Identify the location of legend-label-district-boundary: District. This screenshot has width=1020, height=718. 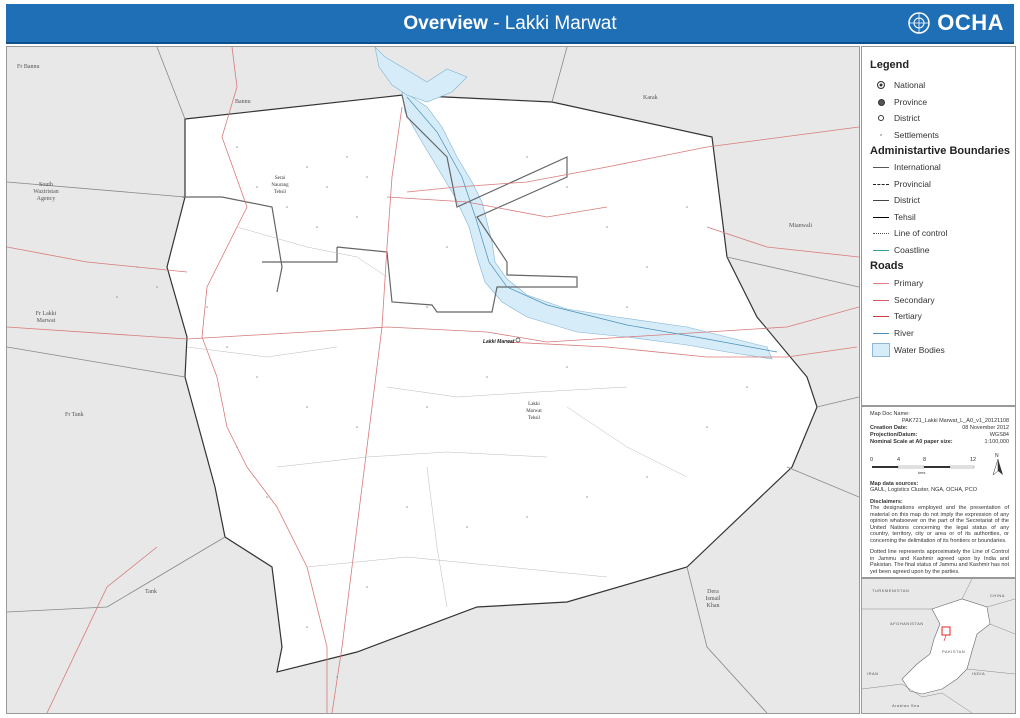
(907, 200).